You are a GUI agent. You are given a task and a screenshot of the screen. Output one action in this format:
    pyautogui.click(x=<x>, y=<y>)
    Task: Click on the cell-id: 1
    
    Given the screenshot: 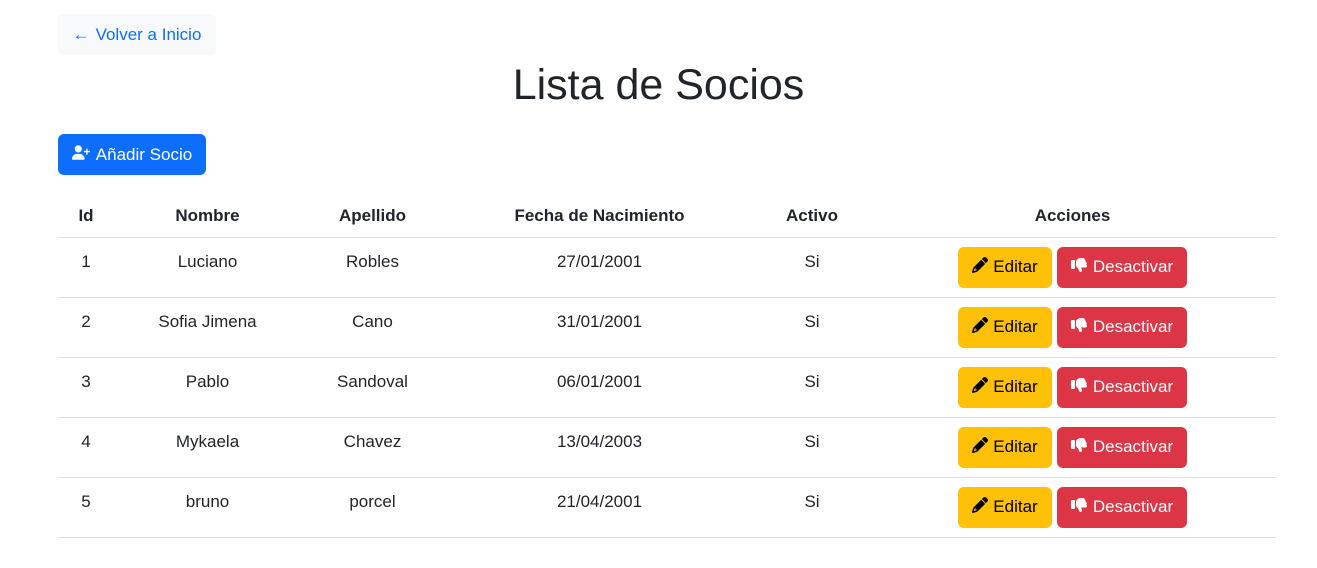 What is the action you would take?
    pyautogui.click(x=86, y=267)
    